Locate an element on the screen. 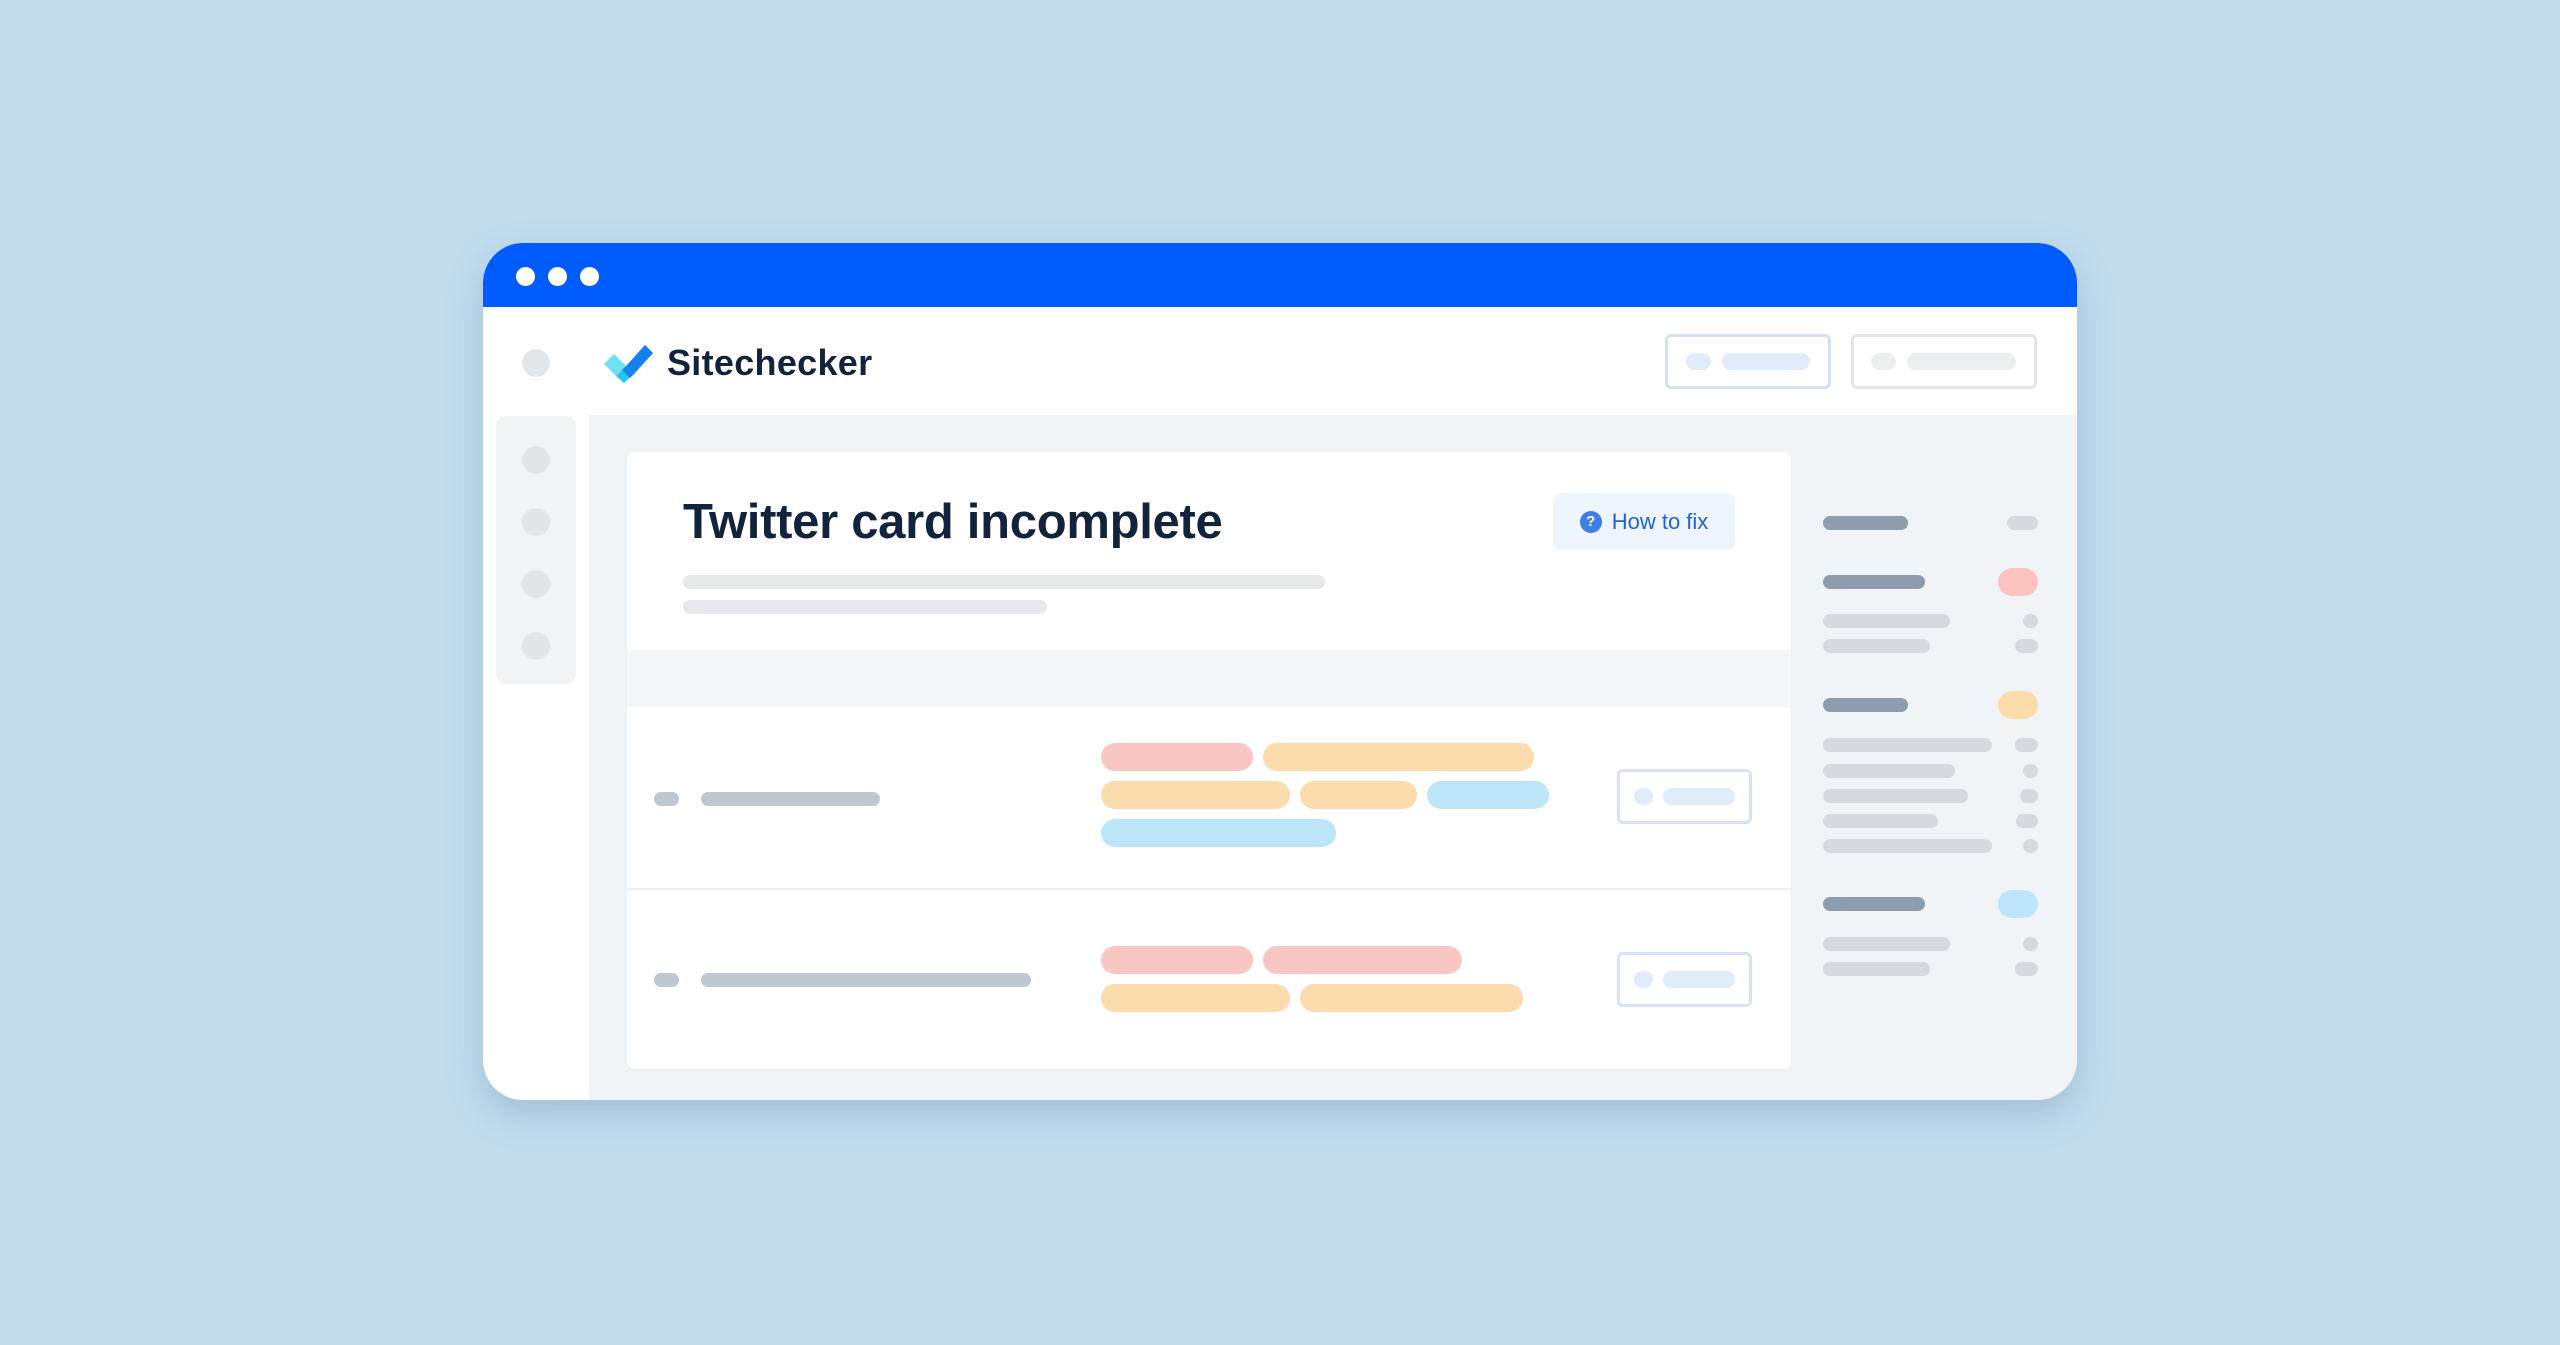 This screenshot has width=2560, height=1345. summary-group-red is located at coordinates (1941, 615).